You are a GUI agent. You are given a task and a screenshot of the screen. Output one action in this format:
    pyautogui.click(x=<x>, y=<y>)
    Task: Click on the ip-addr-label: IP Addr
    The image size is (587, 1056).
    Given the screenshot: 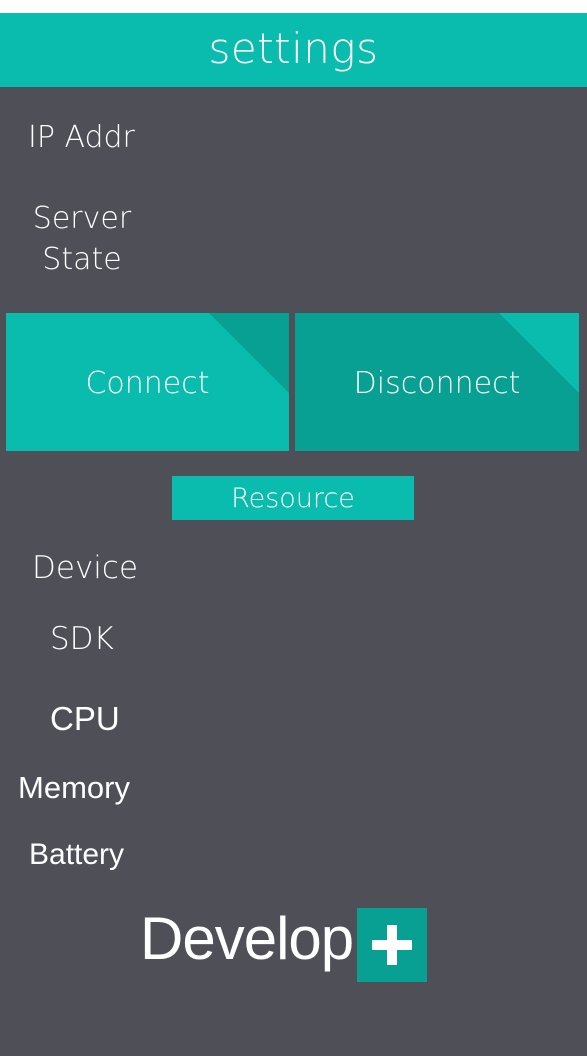 What is the action you would take?
    pyautogui.click(x=81, y=137)
    